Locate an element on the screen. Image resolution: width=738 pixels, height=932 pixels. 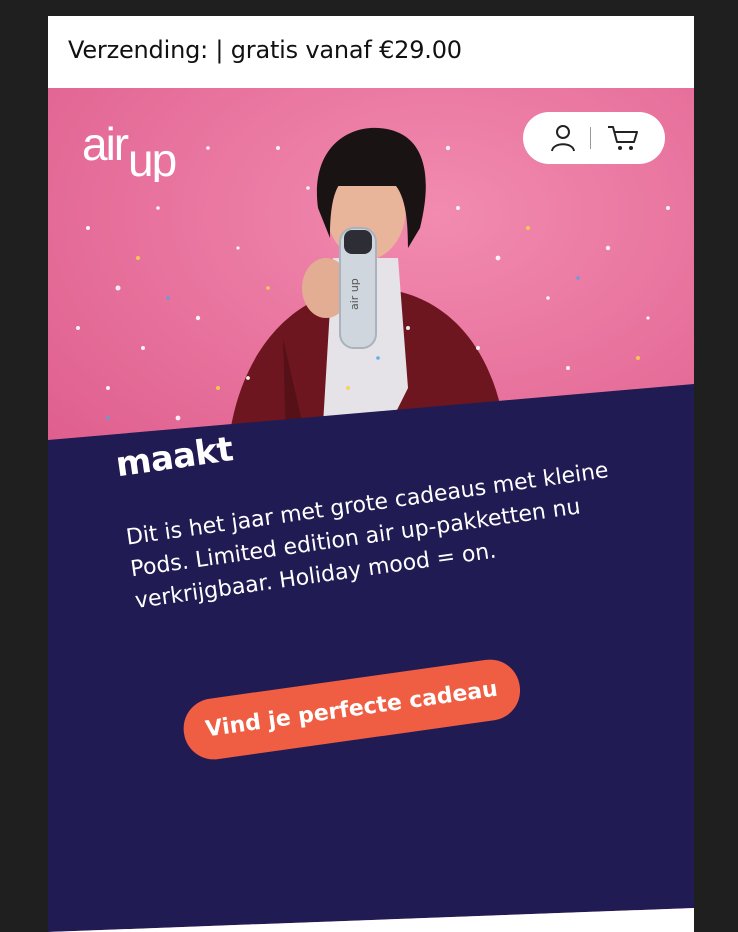
header-actions is located at coordinates (594, 138).